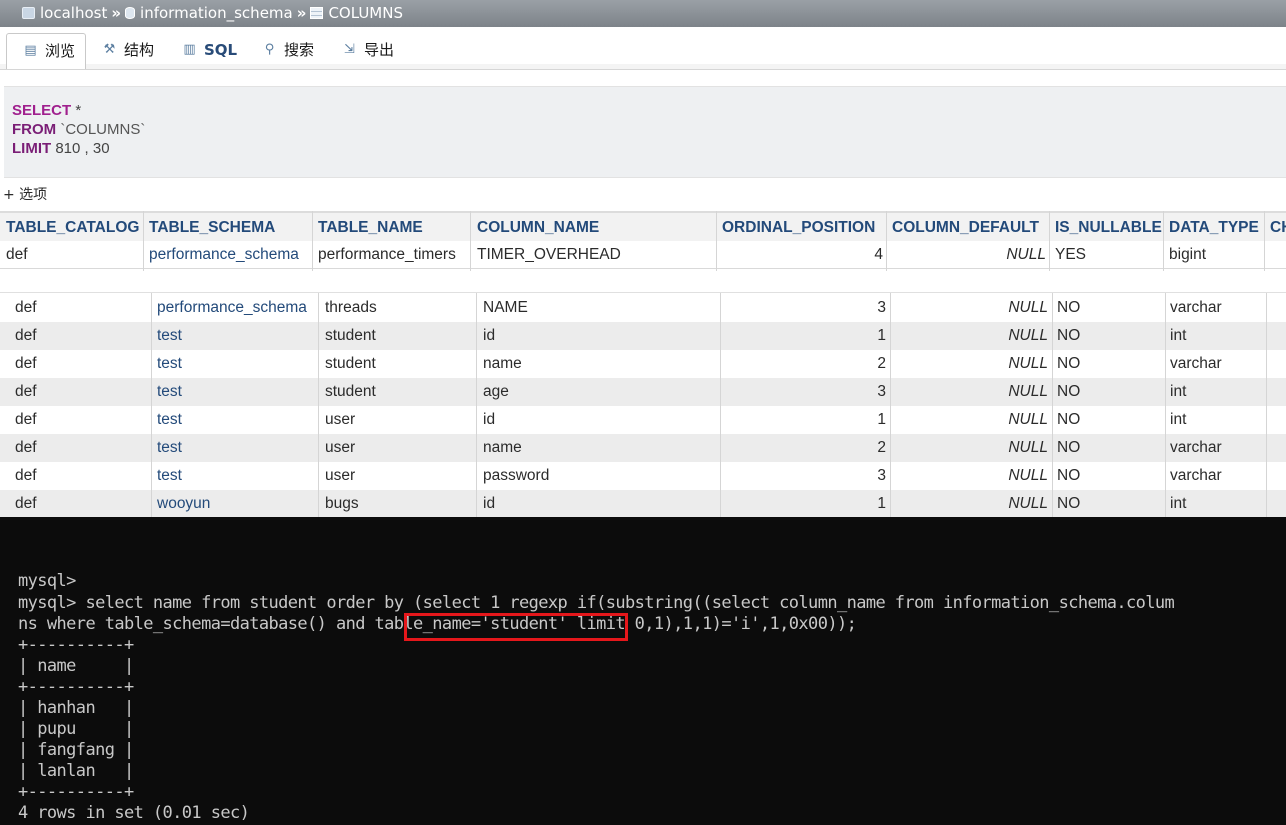 The image size is (1286, 825). Describe the element at coordinates (965, 228) in the screenshot. I see `header-column-default: COLUMN_DEFAULT` at that location.